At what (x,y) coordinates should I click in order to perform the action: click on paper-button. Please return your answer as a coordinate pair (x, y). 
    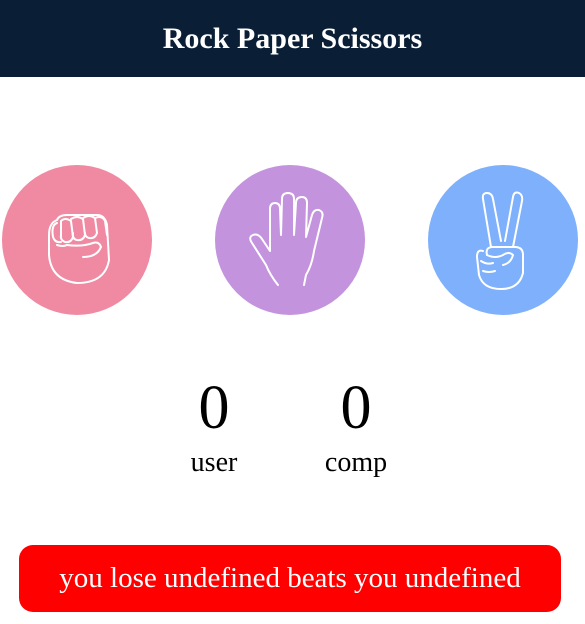
    Looking at the image, I should click on (290, 240).